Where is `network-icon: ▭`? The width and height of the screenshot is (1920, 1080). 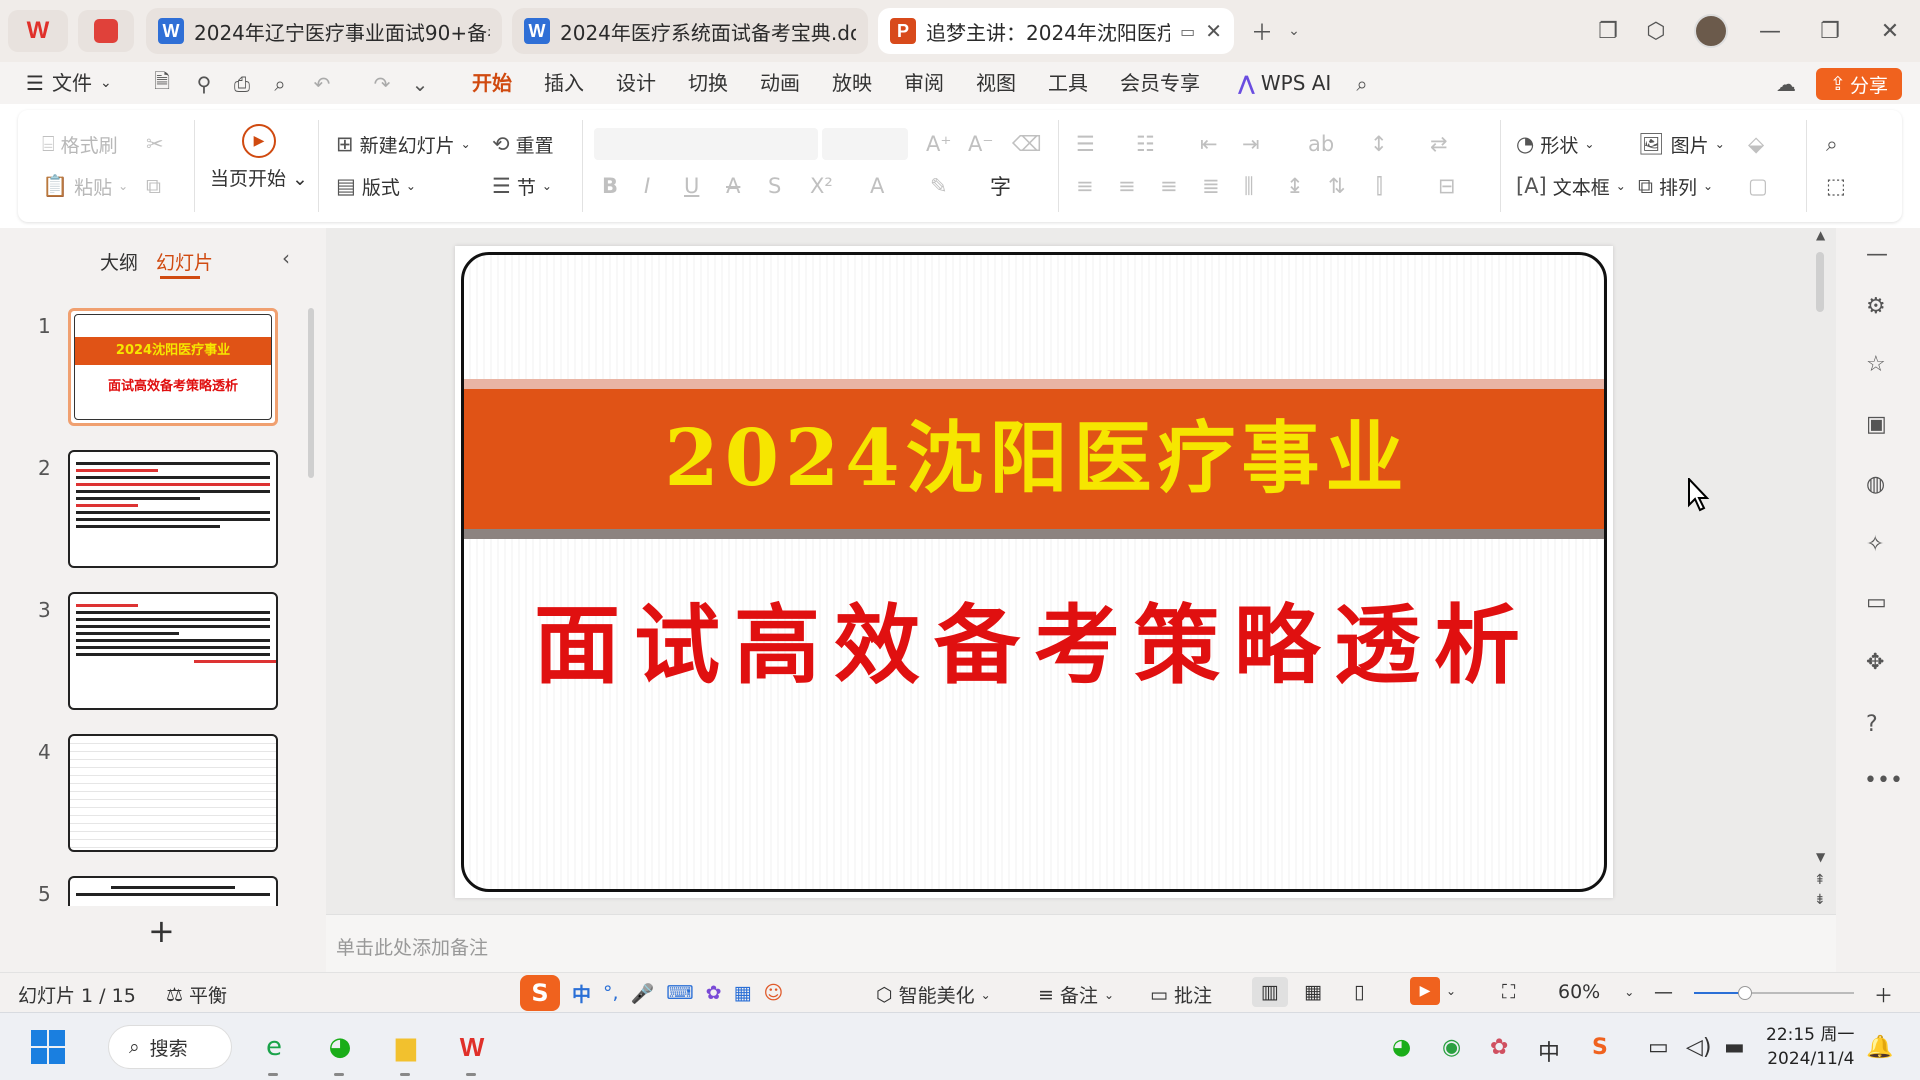 network-icon: ▭ is located at coordinates (1658, 1047).